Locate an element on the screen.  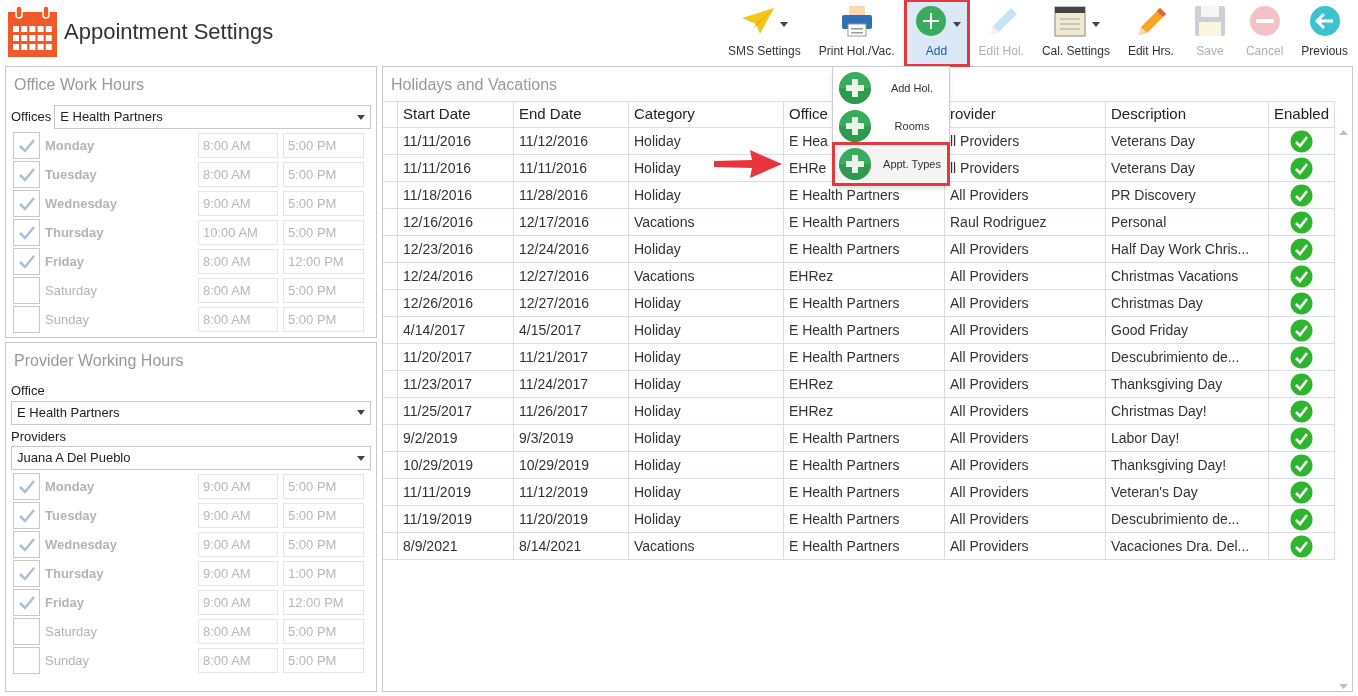
day-label: Friday is located at coordinates (65, 602).